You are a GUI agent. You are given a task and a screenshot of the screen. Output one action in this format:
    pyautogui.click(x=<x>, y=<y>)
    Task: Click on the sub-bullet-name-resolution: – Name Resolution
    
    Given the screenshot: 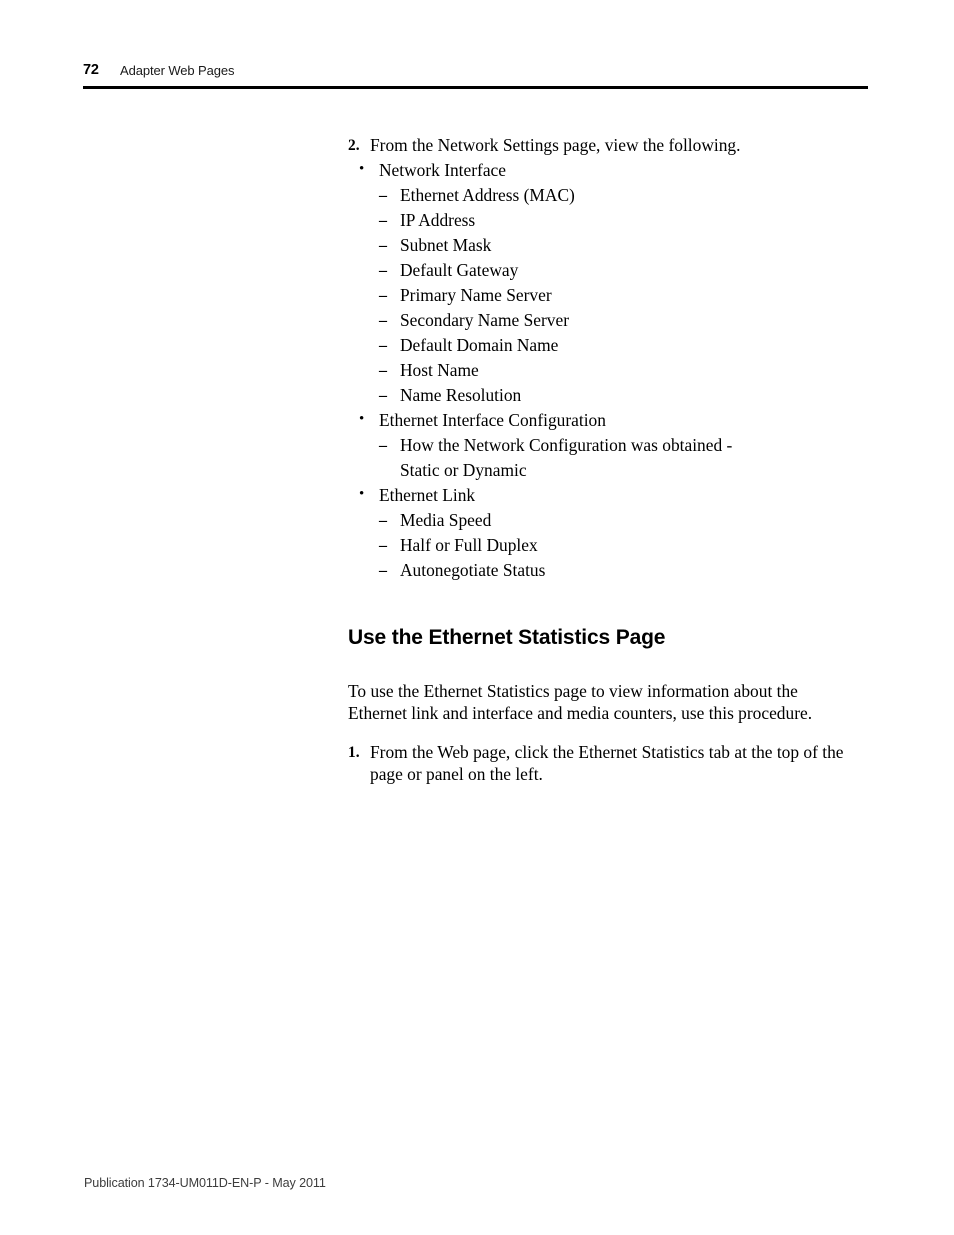 What is the action you would take?
    pyautogui.click(x=618, y=395)
    